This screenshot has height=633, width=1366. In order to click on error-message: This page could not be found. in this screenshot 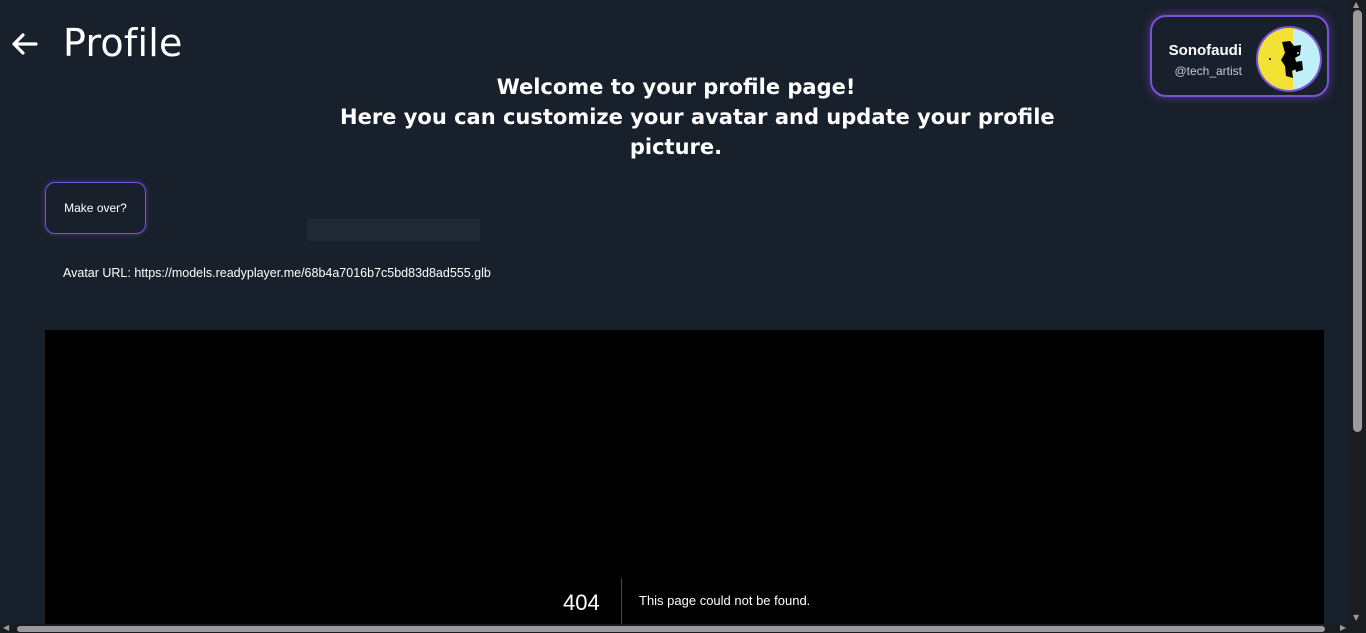, I will do `click(725, 600)`.